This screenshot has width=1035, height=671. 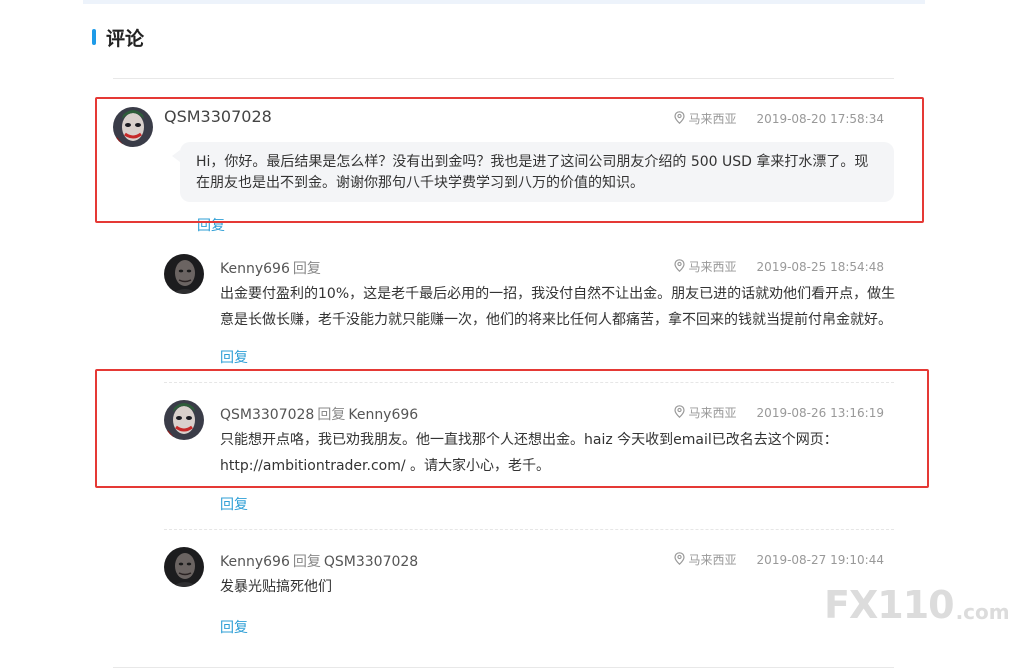 What do you see at coordinates (94, 37) in the screenshot?
I see `title-accent-bar` at bounding box center [94, 37].